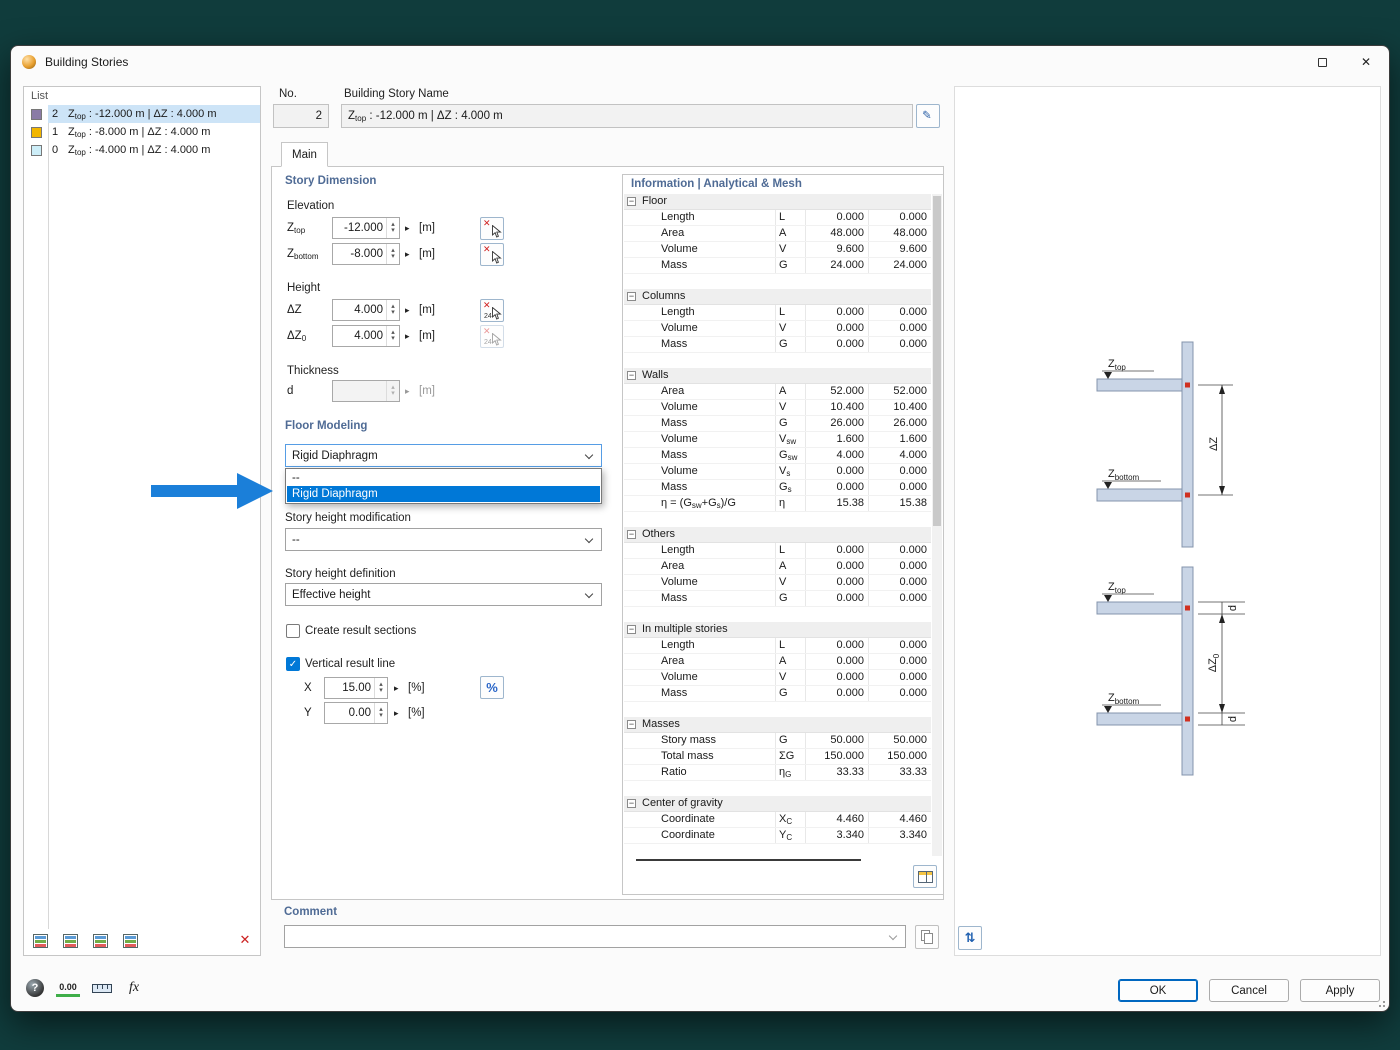  I want to click on floor-modeling-combo: Rigid Diaphragm, so click(443, 455).